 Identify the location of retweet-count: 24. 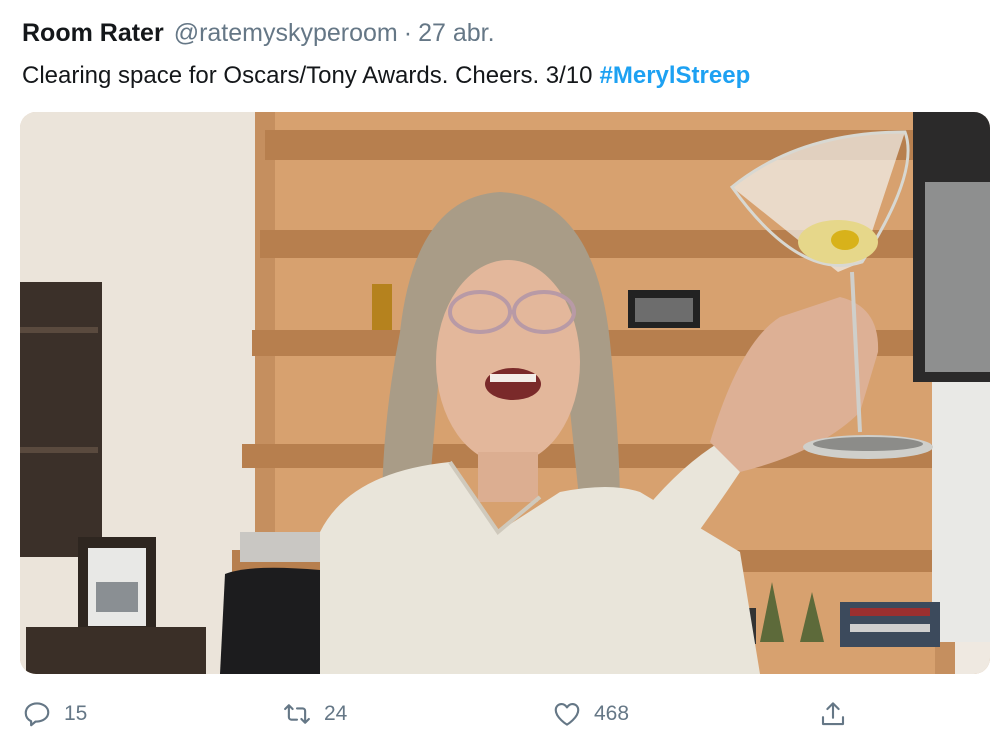
(336, 713).